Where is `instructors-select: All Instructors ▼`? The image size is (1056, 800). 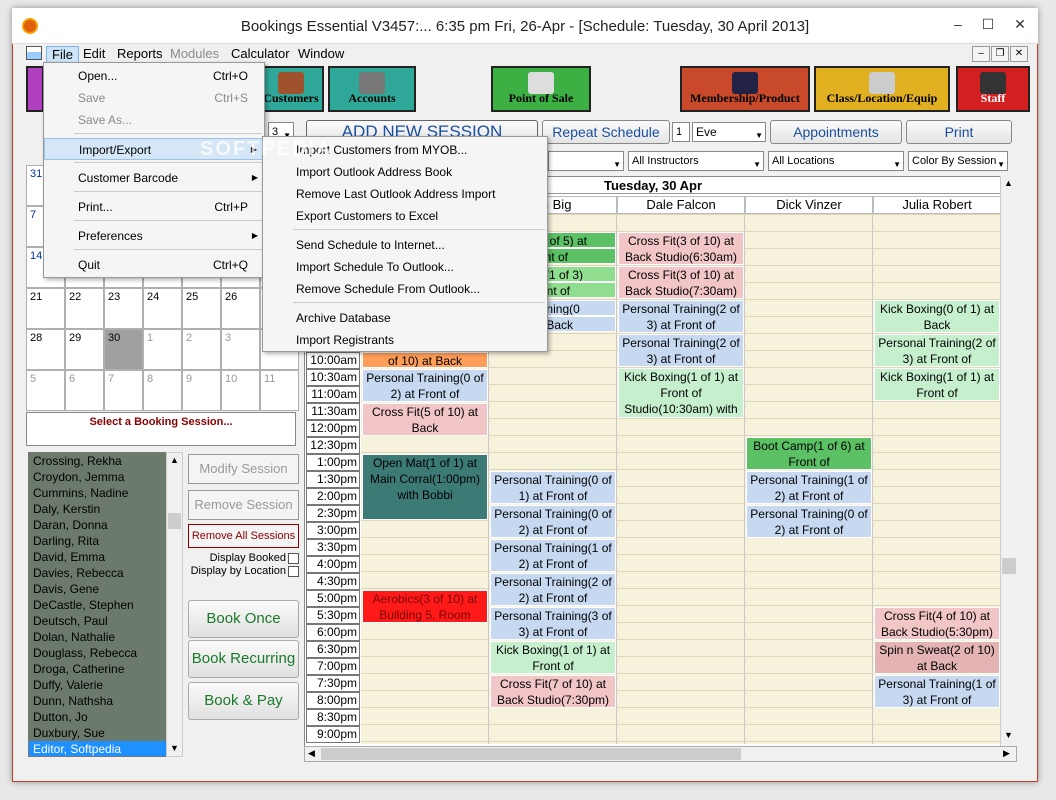 instructors-select: All Instructors ▼ is located at coordinates (696, 161).